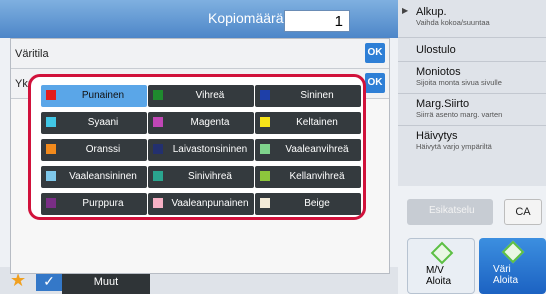 This screenshot has width=546, height=294. I want to click on color-button: Vaaleanpunainen, so click(201, 204).